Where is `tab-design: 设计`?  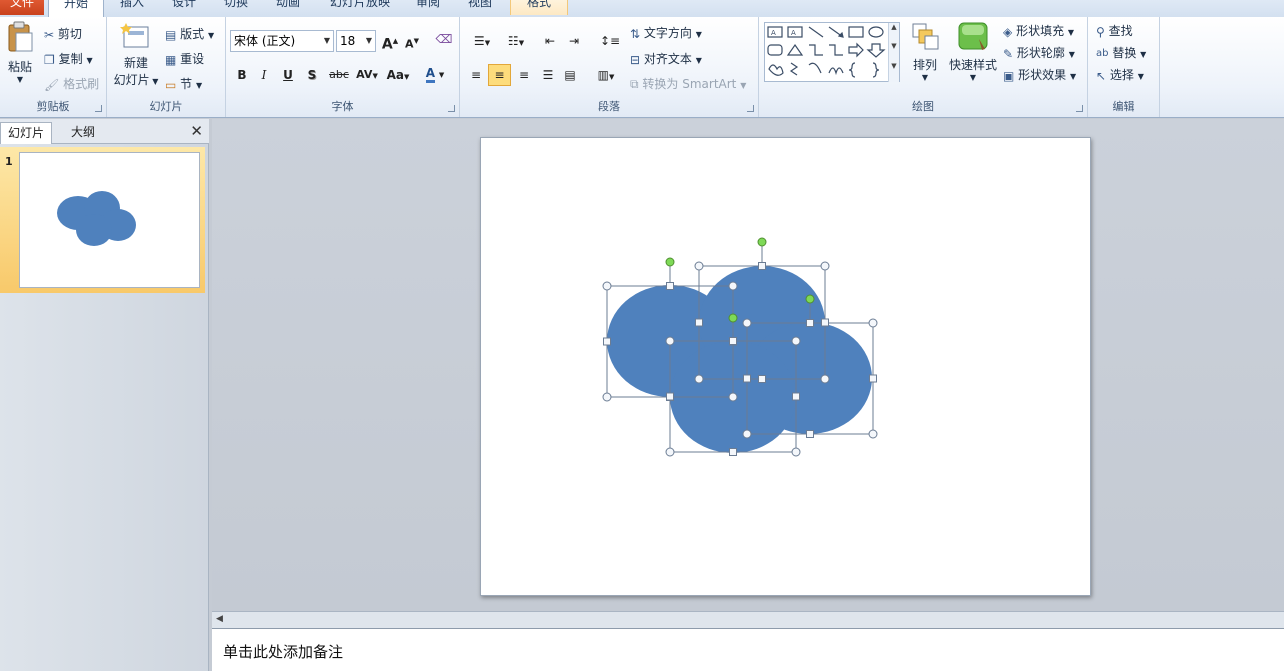
tab-design: 设计 is located at coordinates (184, 7).